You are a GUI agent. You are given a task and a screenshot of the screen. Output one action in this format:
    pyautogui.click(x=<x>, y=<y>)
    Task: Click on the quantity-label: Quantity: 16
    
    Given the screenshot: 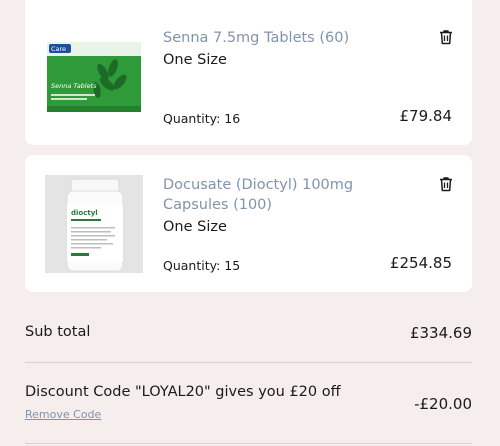 What is the action you would take?
    pyautogui.click(x=202, y=118)
    